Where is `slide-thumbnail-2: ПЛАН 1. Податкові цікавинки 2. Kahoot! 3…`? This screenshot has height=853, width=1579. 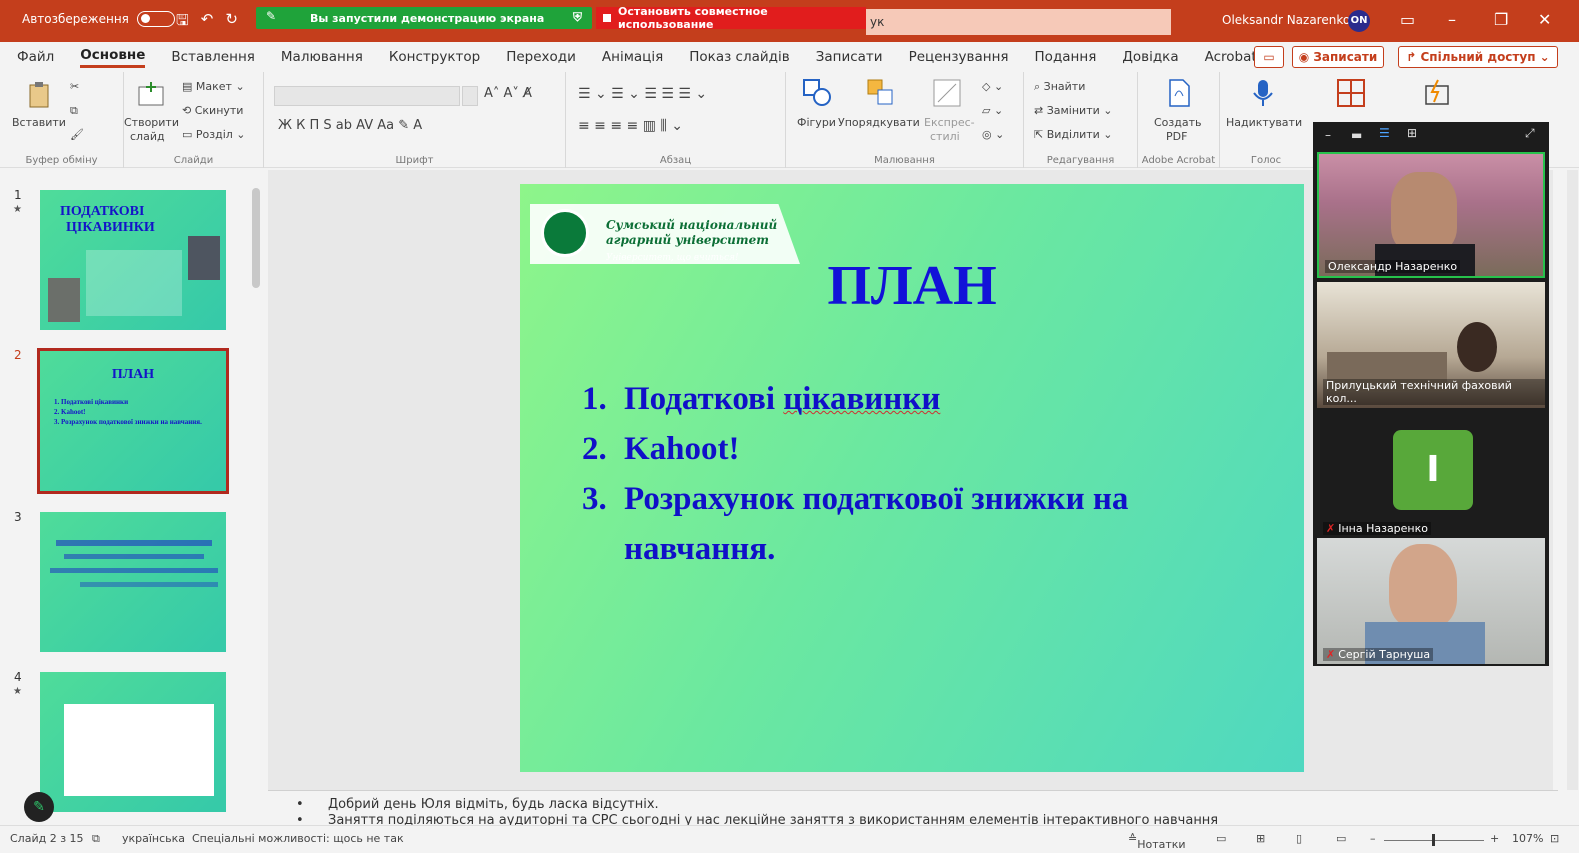
slide-thumbnail-2: ПЛАН 1. Податкові цікавинки 2. Kahoot! 3… is located at coordinates (133, 421).